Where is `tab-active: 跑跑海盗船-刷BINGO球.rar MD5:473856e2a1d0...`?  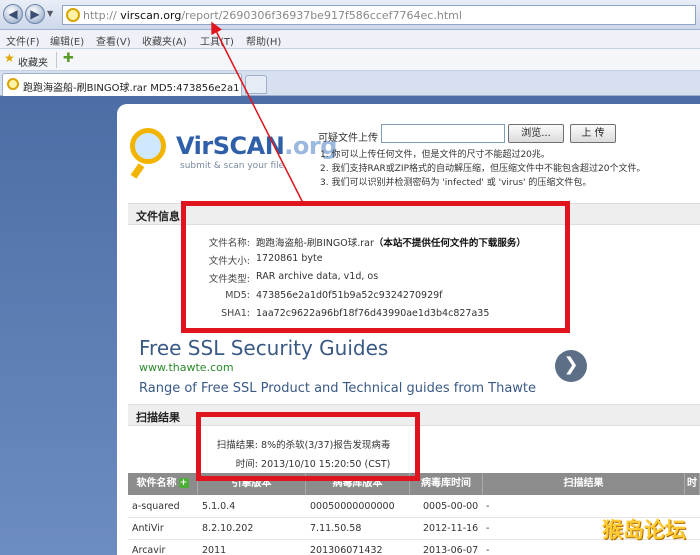
tab-active: 跑跑海盗船-刷BINGO球.rar MD5:473856e2a1d0... is located at coordinates (122, 84).